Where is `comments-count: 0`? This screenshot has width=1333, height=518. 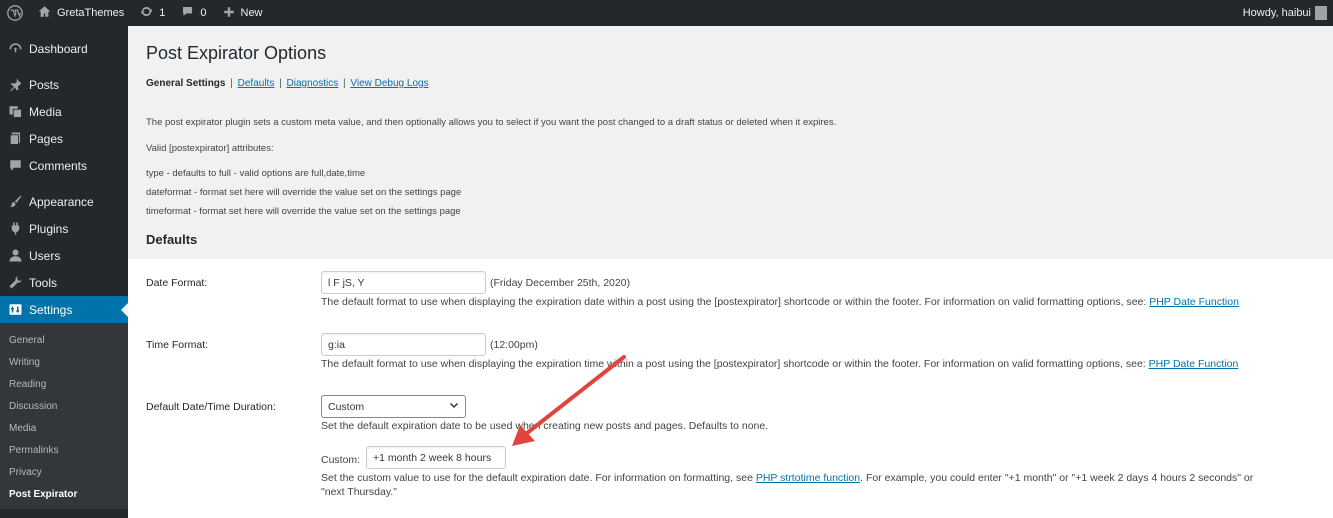
comments-count: 0 is located at coordinates (203, 13).